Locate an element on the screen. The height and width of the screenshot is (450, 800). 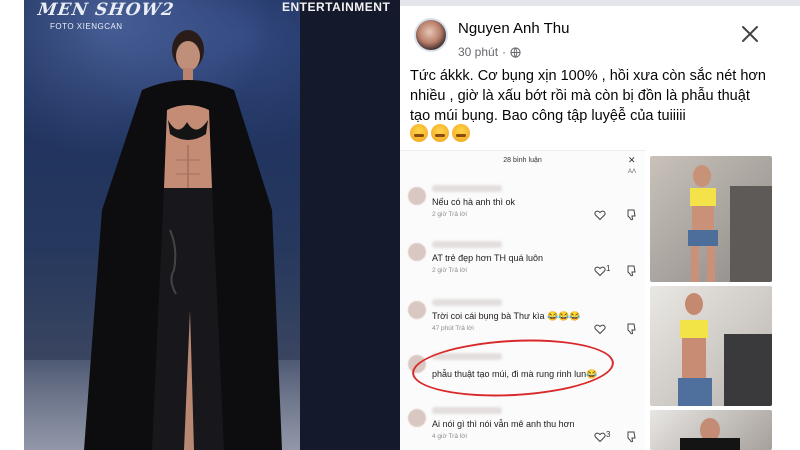
text-size-label: AΛ is located at coordinates (632, 172).